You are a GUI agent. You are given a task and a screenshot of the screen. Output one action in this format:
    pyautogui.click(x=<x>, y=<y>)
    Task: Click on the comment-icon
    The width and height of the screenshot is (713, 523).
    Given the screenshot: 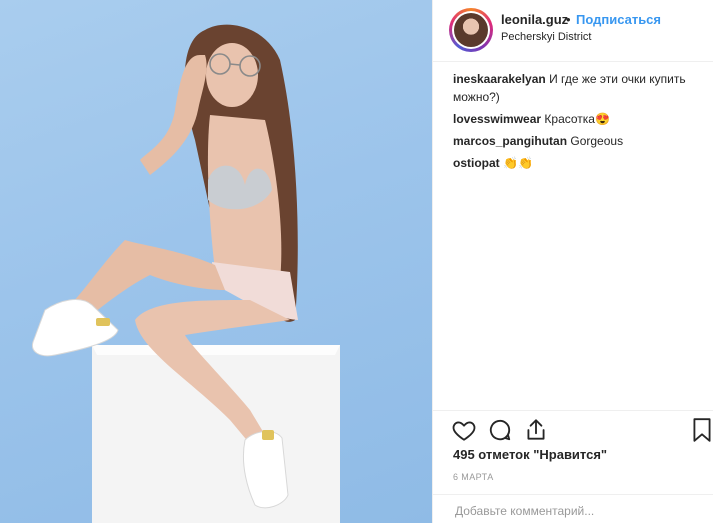 What is the action you would take?
    pyautogui.click(x=500, y=430)
    